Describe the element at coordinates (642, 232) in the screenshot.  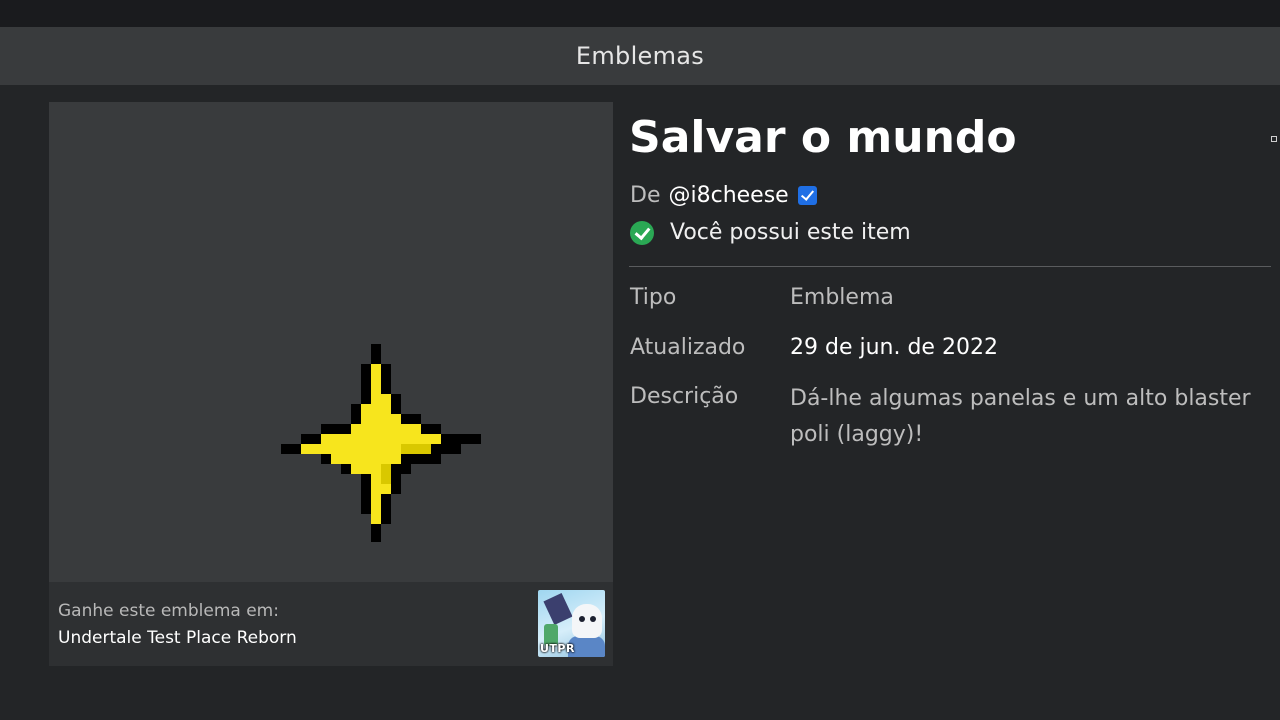
I see `check-circle-icon` at that location.